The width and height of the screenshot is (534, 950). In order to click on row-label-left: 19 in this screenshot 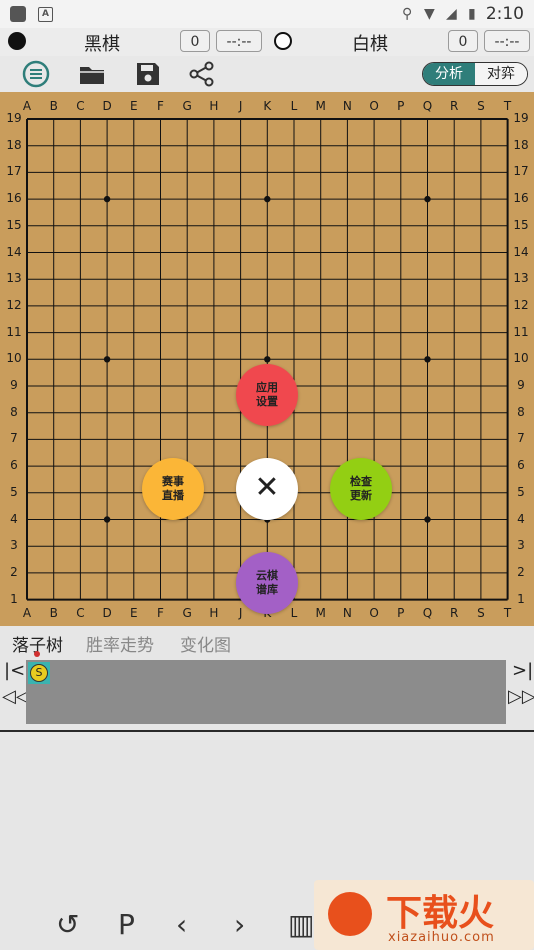, I will do `click(14, 118)`.